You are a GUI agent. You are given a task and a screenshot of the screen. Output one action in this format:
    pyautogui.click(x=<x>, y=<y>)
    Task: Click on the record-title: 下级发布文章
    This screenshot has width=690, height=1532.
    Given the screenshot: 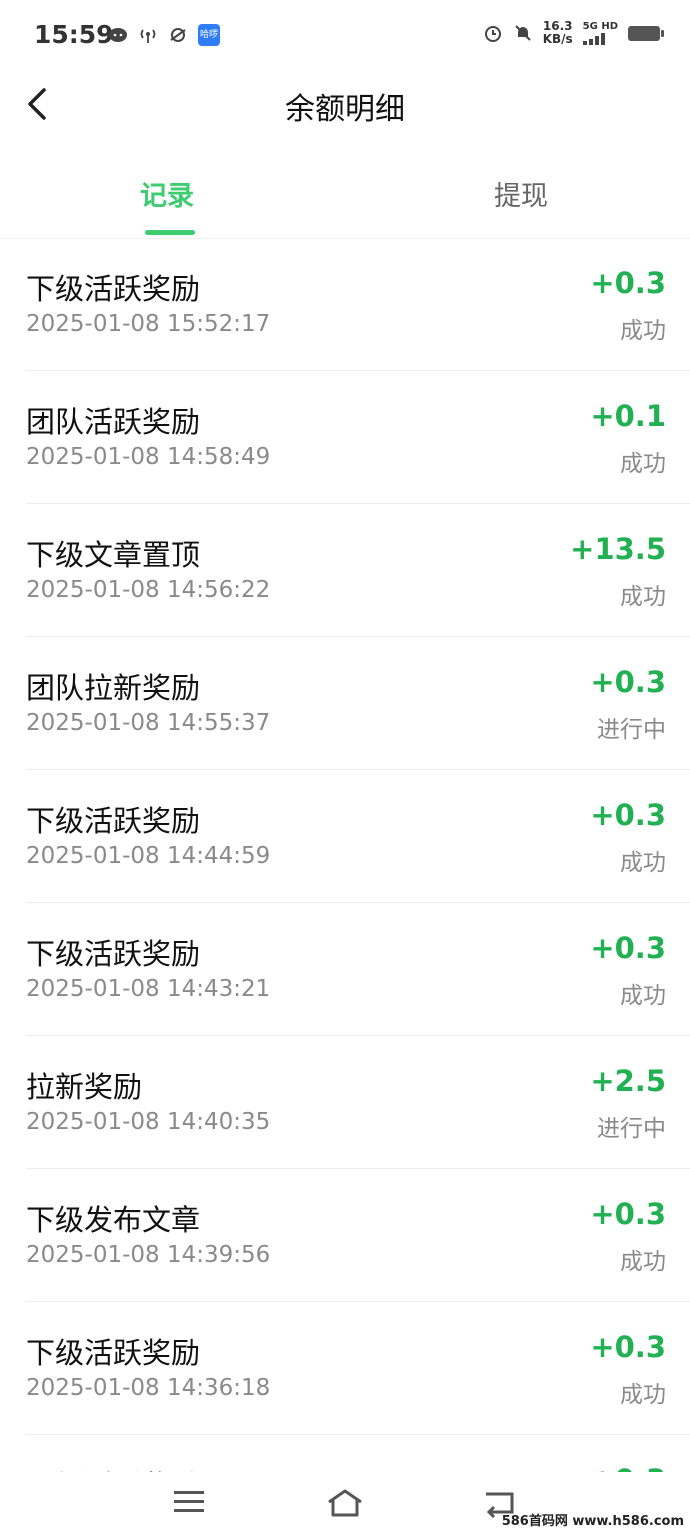 What is the action you would take?
    pyautogui.click(x=113, y=1220)
    